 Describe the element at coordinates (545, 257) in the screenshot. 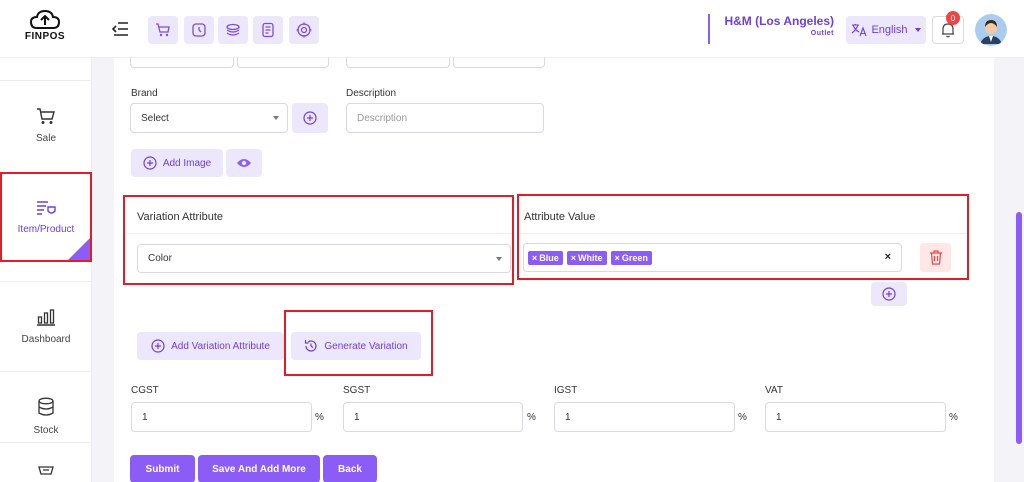

I see `attribute-tag: × Blue` at that location.